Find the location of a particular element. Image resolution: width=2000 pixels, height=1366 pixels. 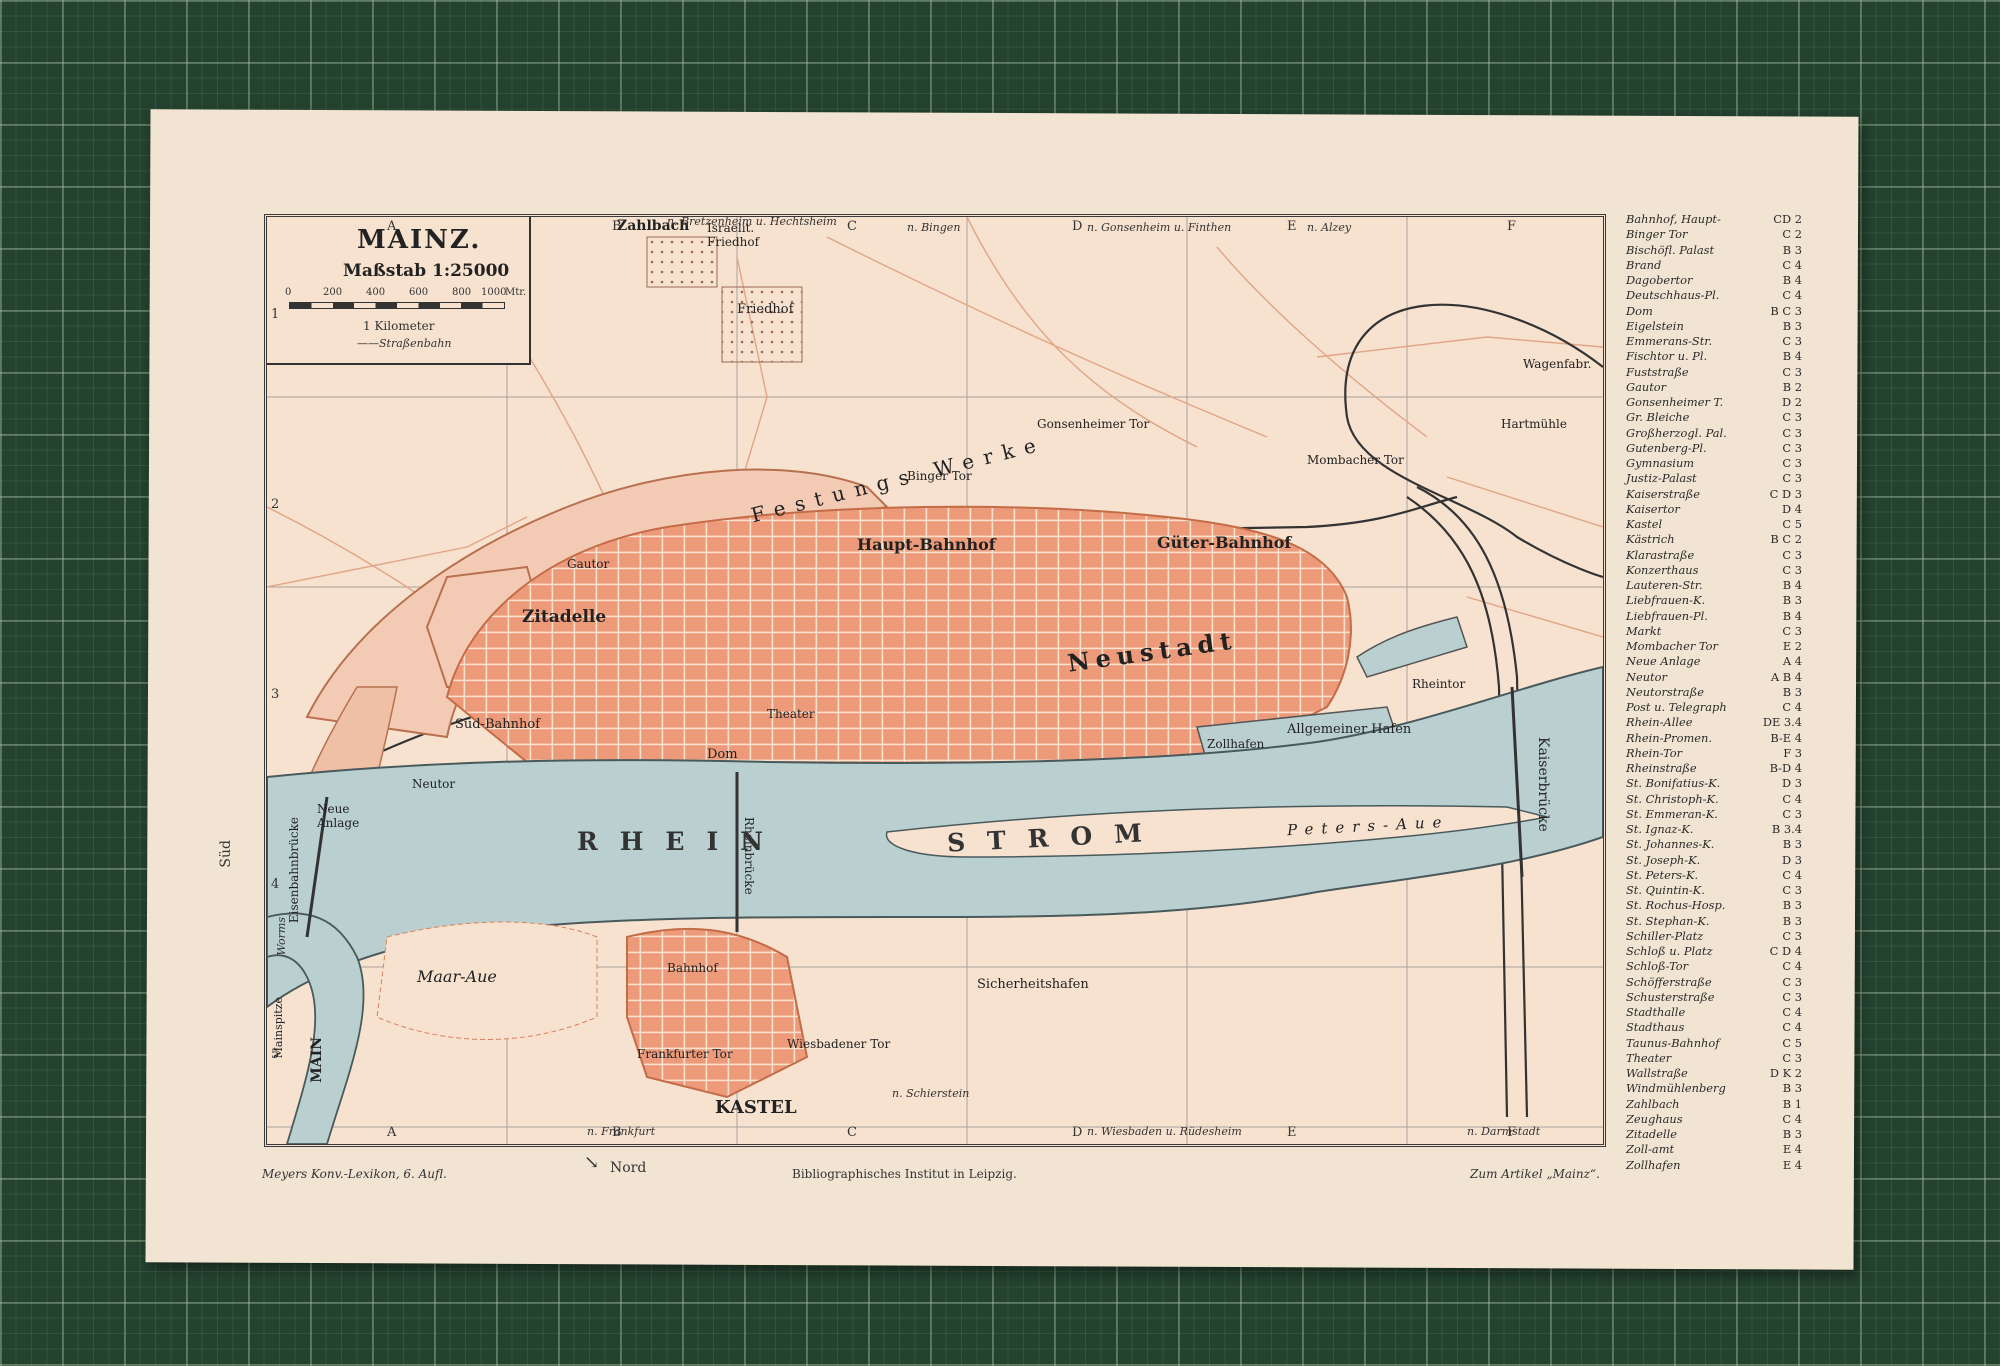

index-row: Emmerans-Str. C 3 is located at coordinates (1714, 341).